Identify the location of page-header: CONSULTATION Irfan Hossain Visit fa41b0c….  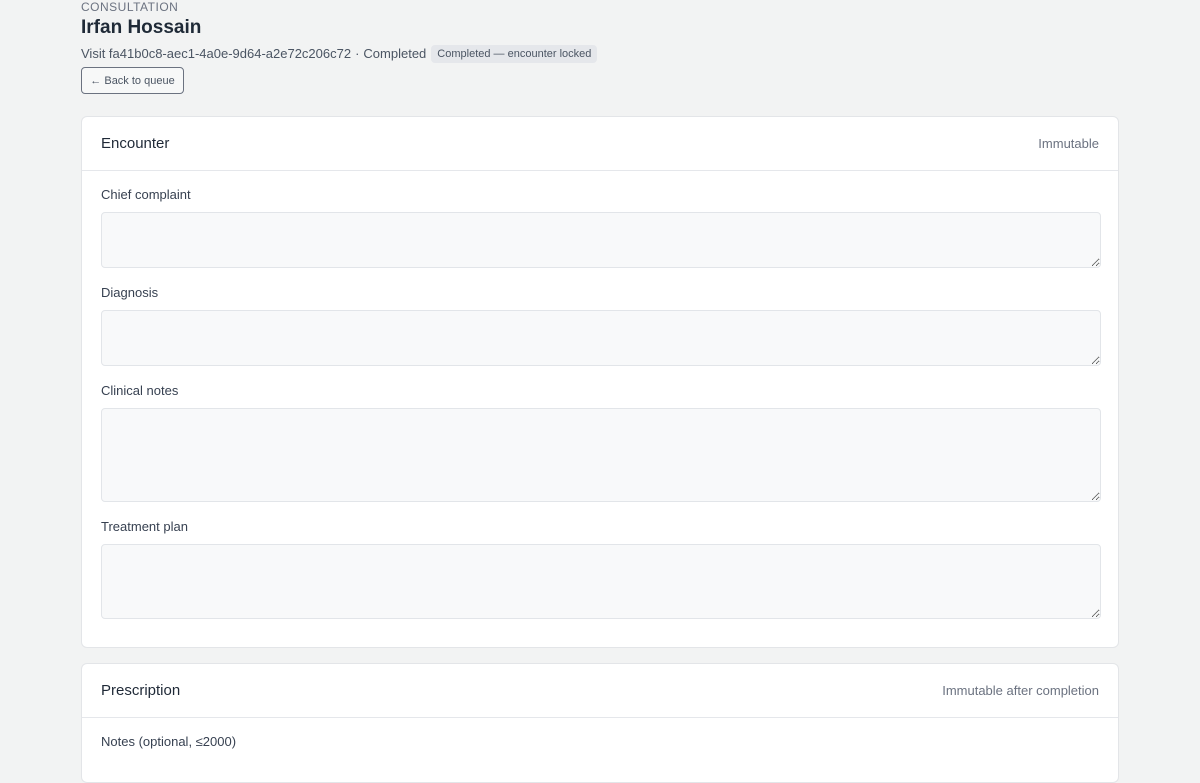
(339, 31).